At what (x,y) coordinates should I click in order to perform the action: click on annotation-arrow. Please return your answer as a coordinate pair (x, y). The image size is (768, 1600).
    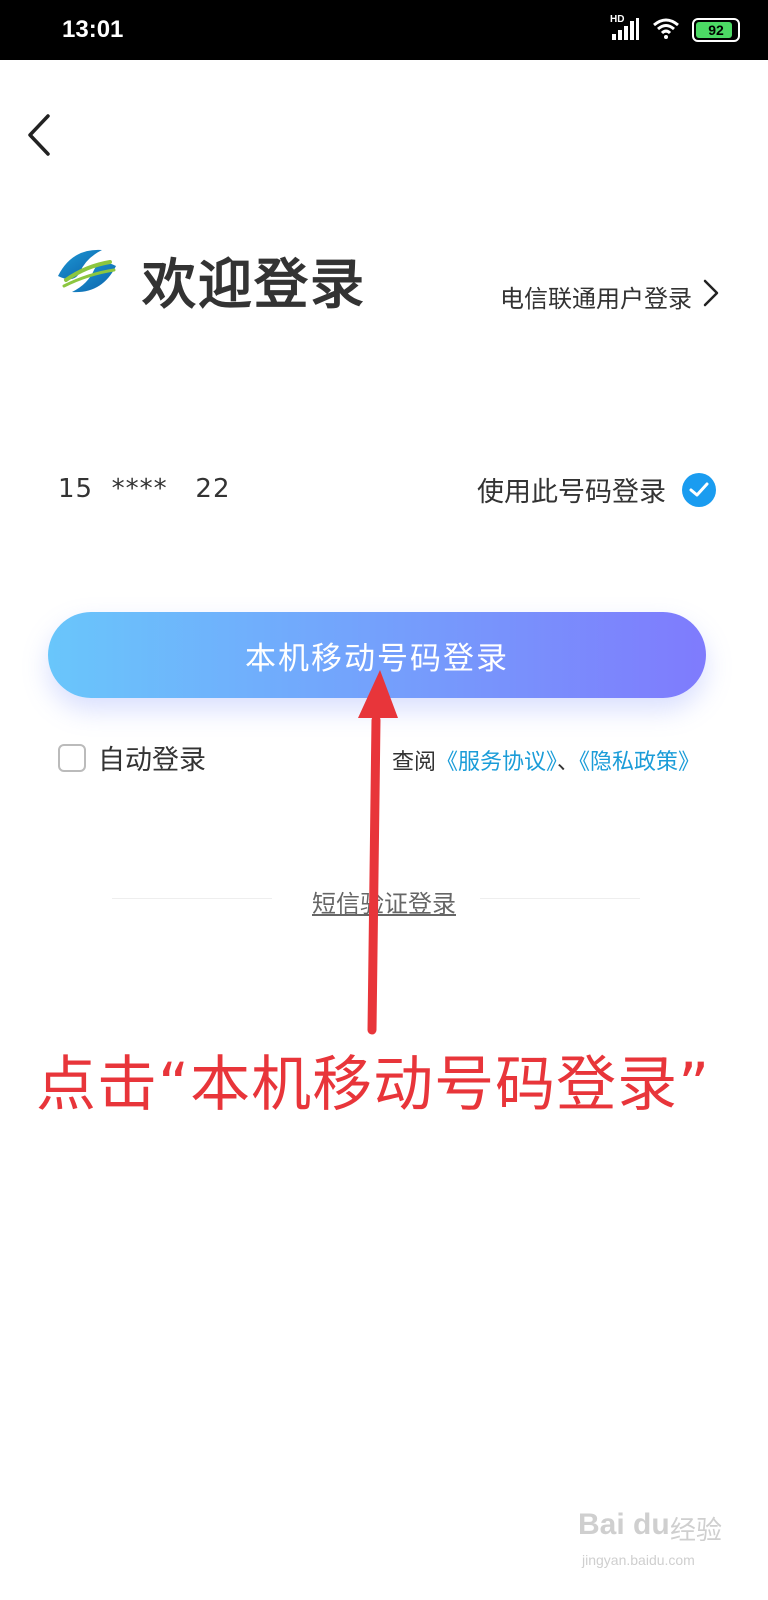
    Looking at the image, I should click on (380, 850).